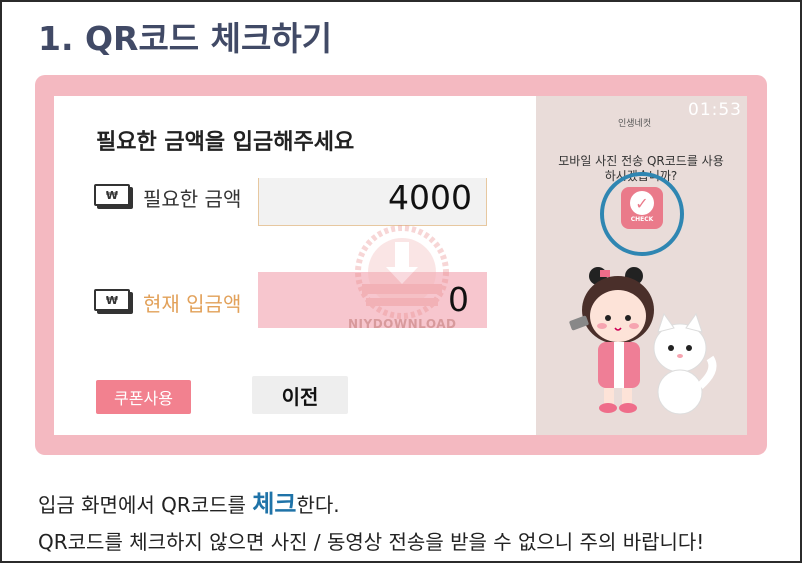 The height and width of the screenshot is (563, 802). What do you see at coordinates (274, 504) in the screenshot?
I see `description-highlight: 체크` at bounding box center [274, 504].